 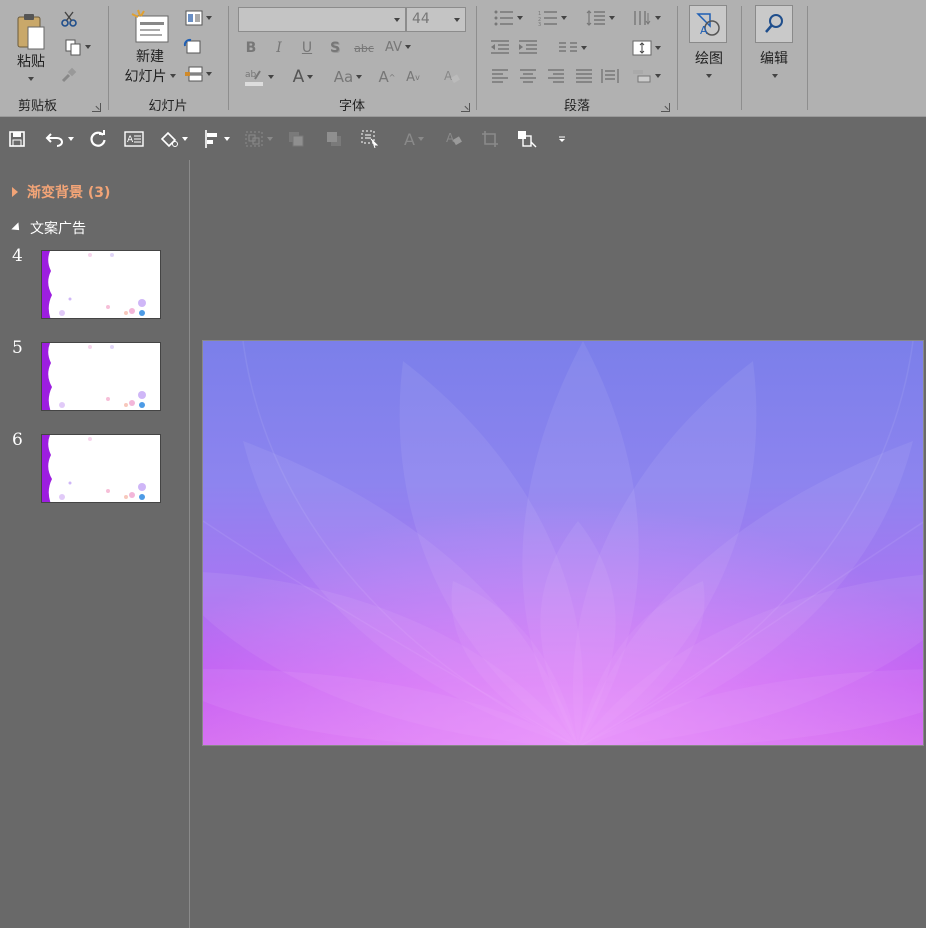 What do you see at coordinates (503, 18) in the screenshot?
I see `bullets-icon` at bounding box center [503, 18].